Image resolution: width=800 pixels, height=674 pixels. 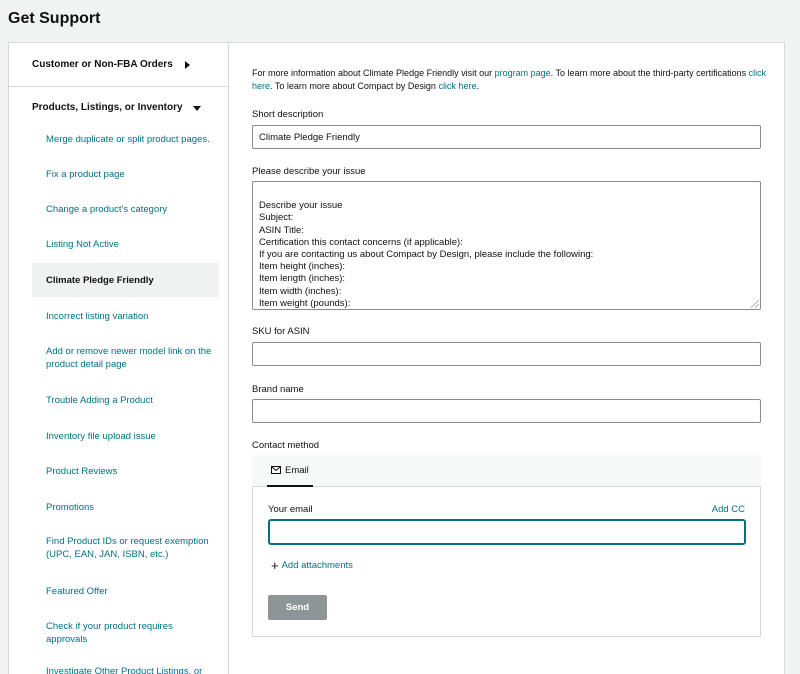 What do you see at coordinates (125, 669) in the screenshot?
I see `sidebar-item-investigate-listings: Investigate Other Product Listings, or` at bounding box center [125, 669].